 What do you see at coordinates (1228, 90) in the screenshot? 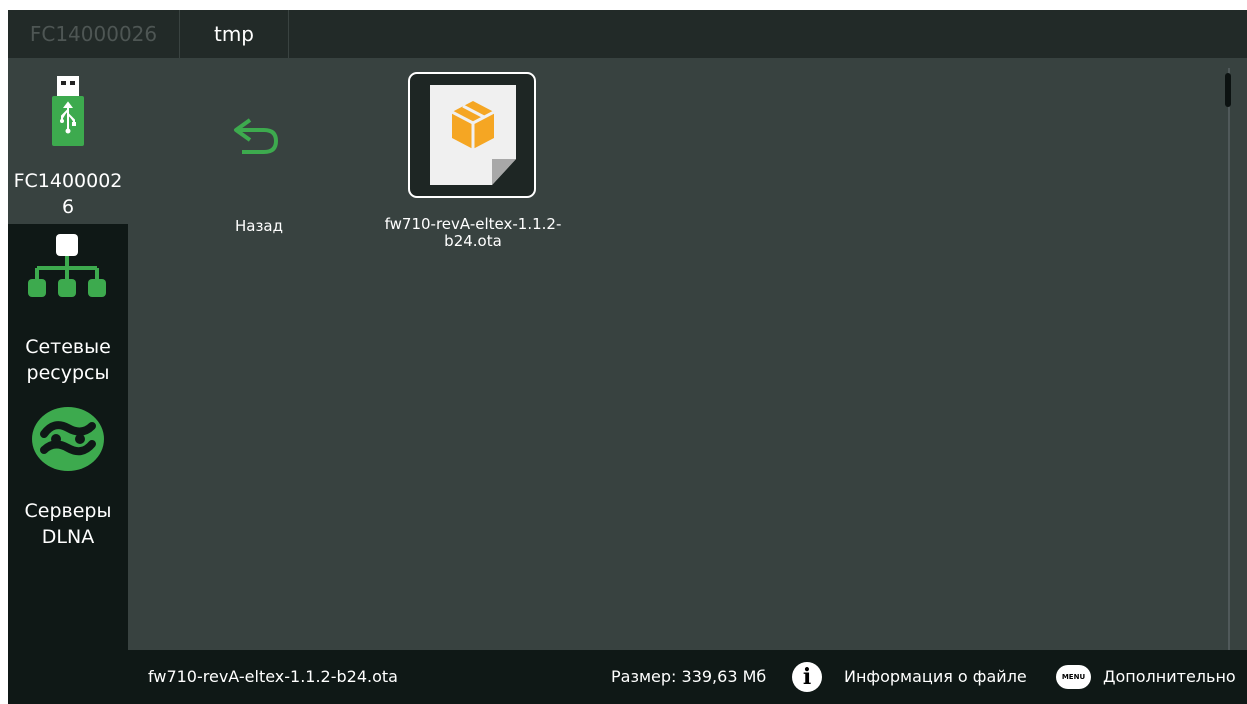
I see `scrollbar-thumb` at bounding box center [1228, 90].